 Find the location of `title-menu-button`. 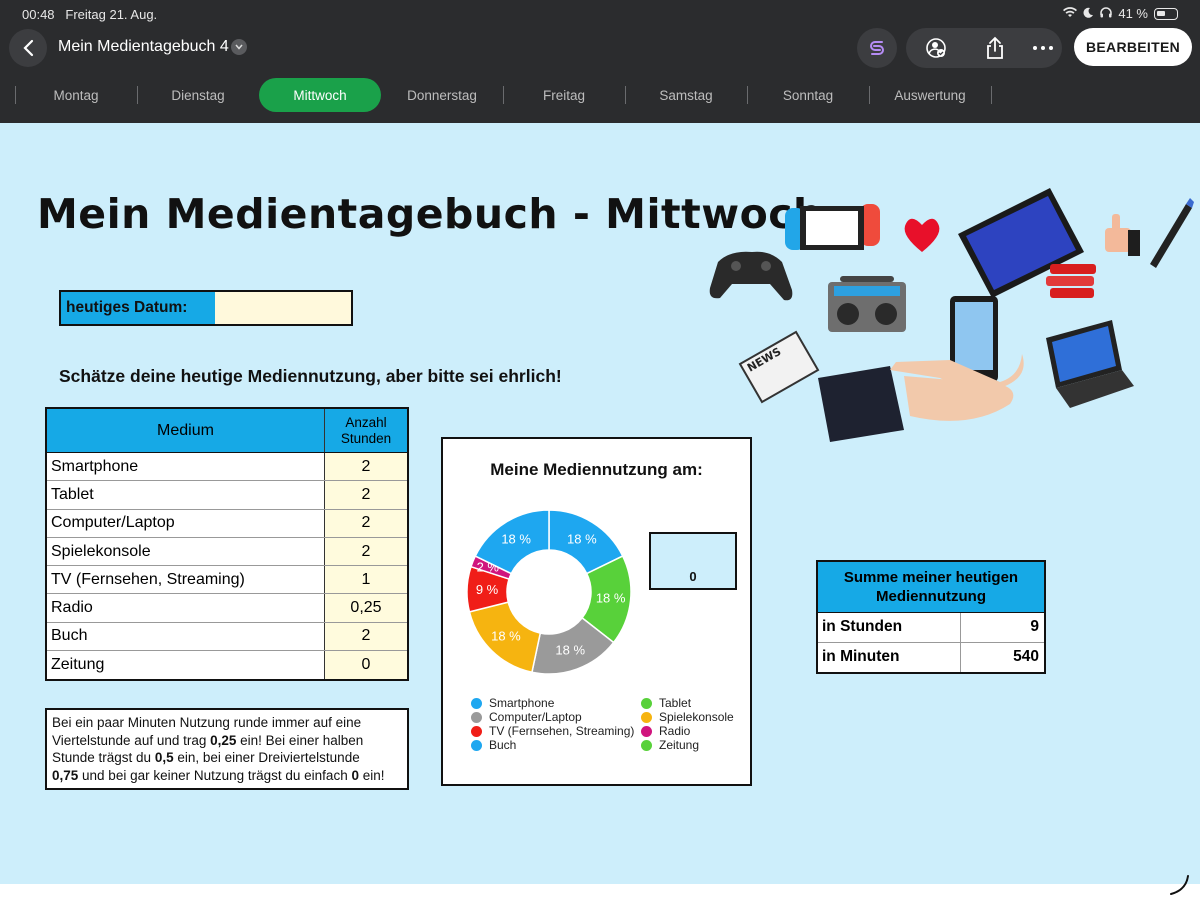

title-menu-button is located at coordinates (239, 47).